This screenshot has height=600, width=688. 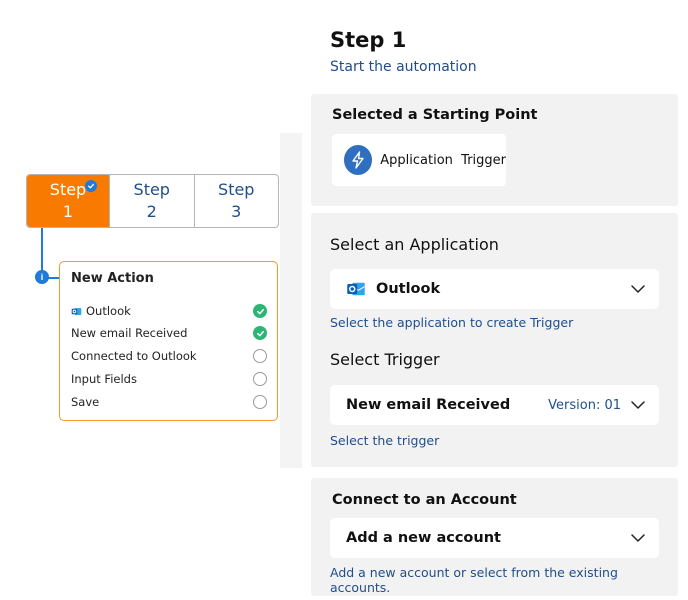 I want to click on application-trigger-chip: Application Trigger, so click(x=419, y=160).